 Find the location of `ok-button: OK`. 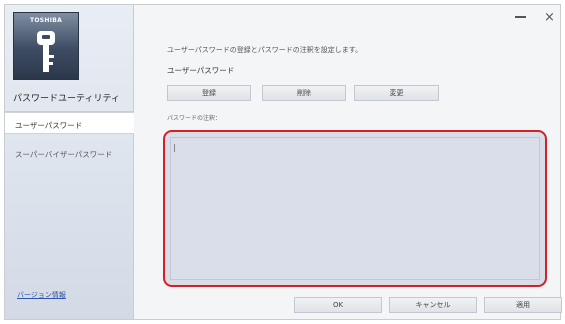

ok-button: OK is located at coordinates (338, 305).